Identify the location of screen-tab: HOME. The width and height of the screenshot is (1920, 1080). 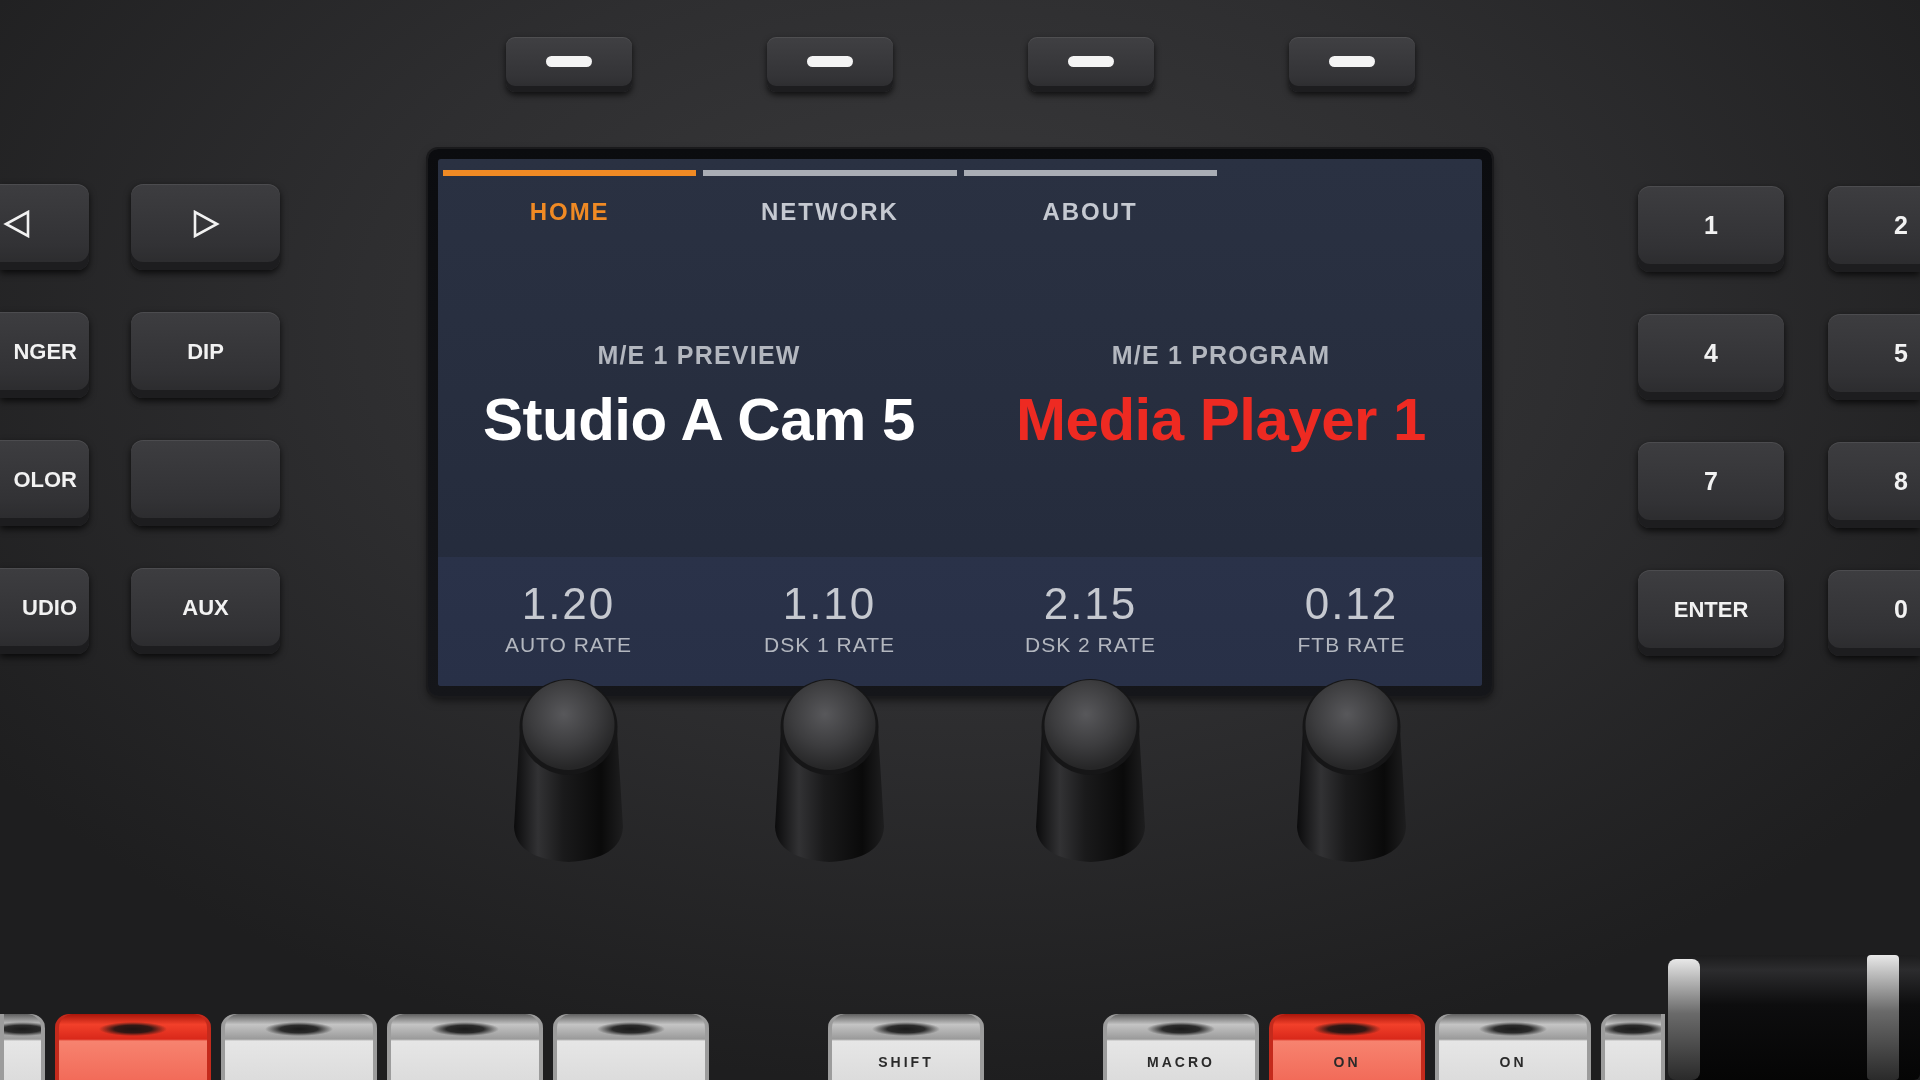
(570, 202).